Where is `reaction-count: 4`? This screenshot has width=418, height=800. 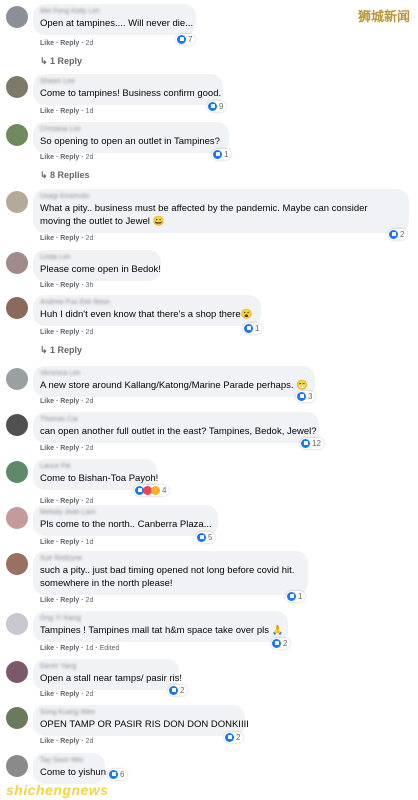
reaction-count: 4 is located at coordinates (152, 490).